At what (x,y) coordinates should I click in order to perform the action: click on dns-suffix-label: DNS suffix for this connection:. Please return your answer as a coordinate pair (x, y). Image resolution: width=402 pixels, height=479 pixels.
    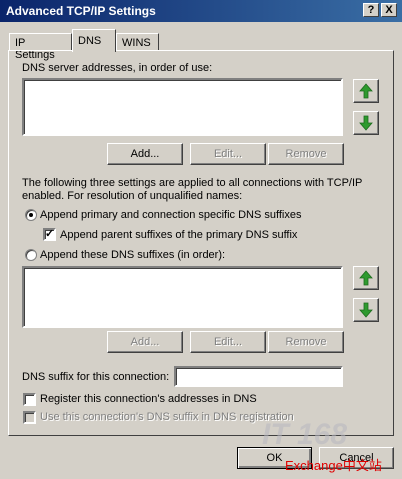
    Looking at the image, I should click on (96, 377).